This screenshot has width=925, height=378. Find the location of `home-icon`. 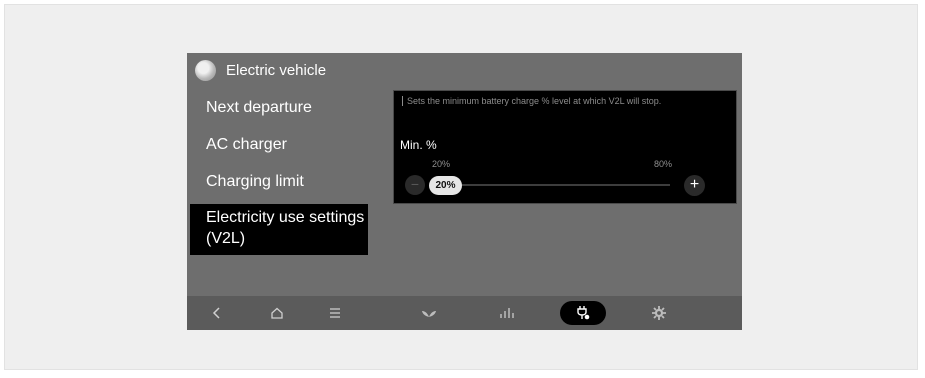

home-icon is located at coordinates (277, 313).